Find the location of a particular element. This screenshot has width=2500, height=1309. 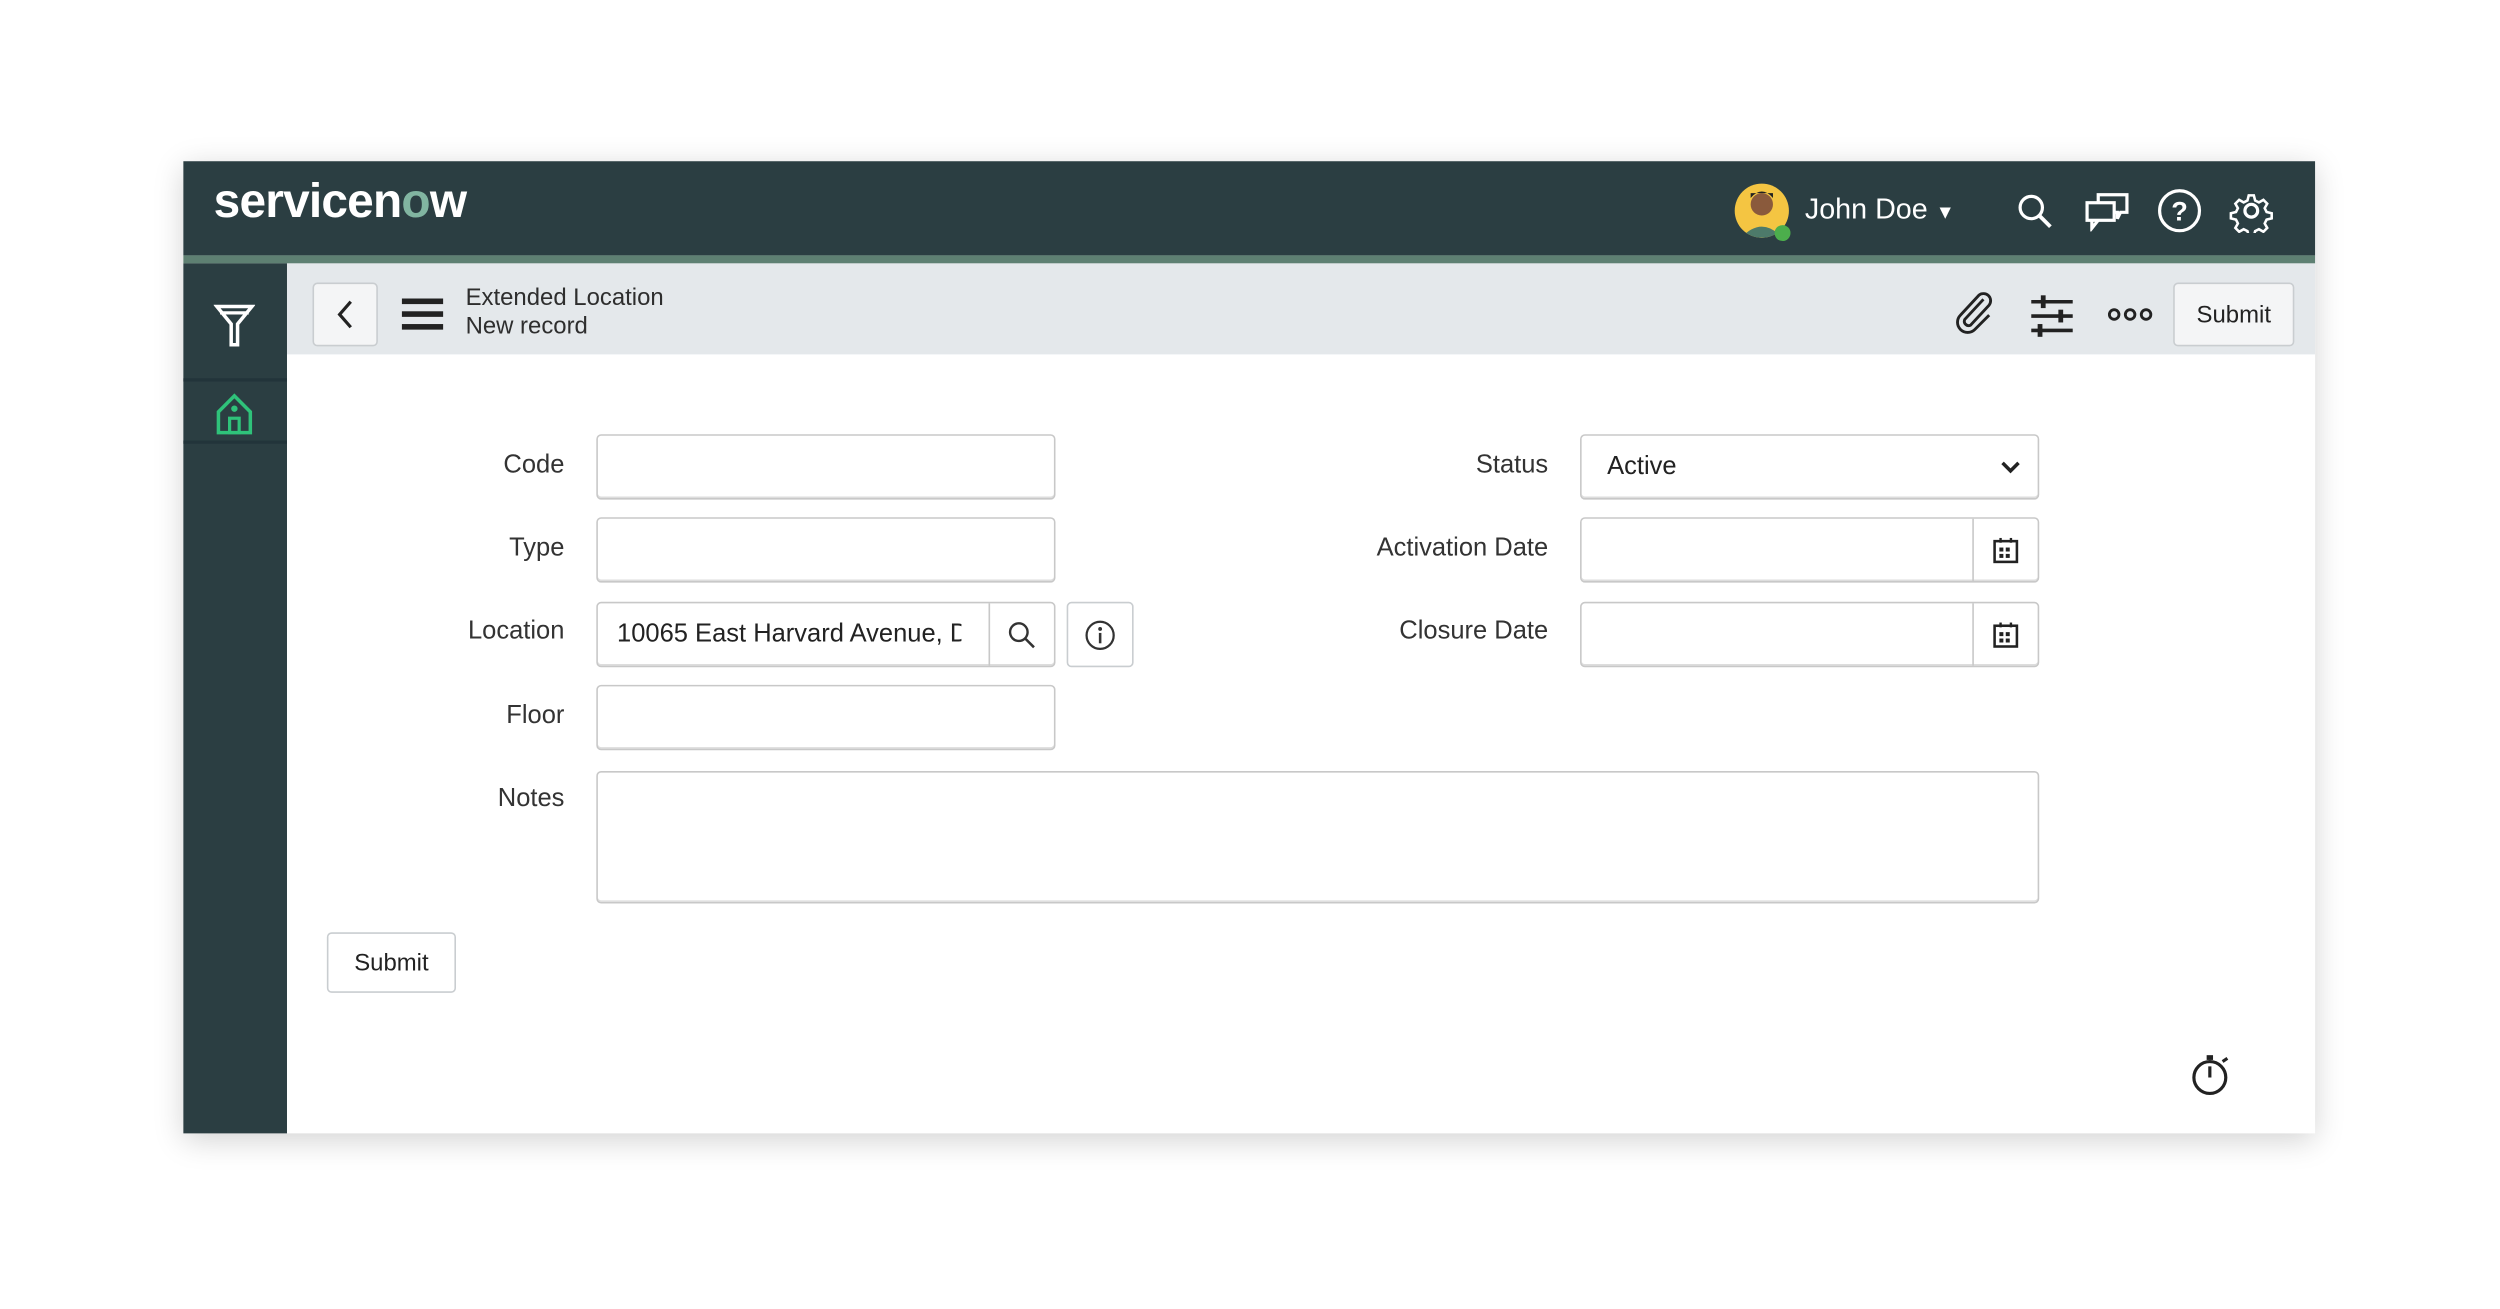

location-label: Location is located at coordinates (516, 631).